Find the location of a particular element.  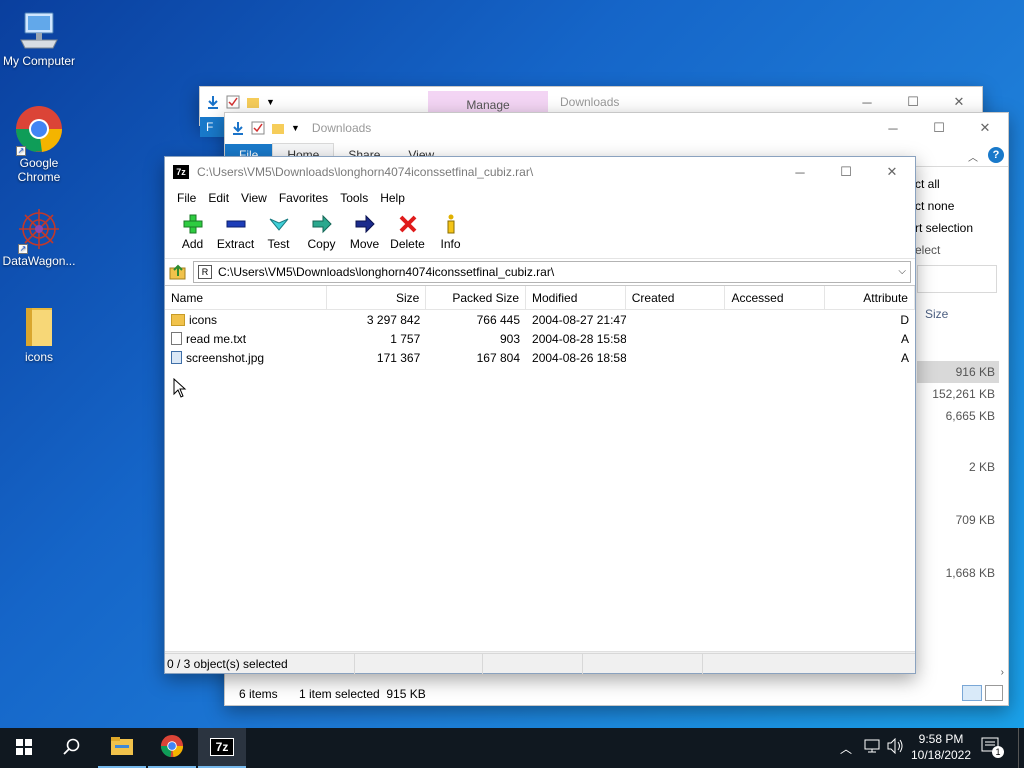

select-none-button: ct none is located at coordinates (950, 206).